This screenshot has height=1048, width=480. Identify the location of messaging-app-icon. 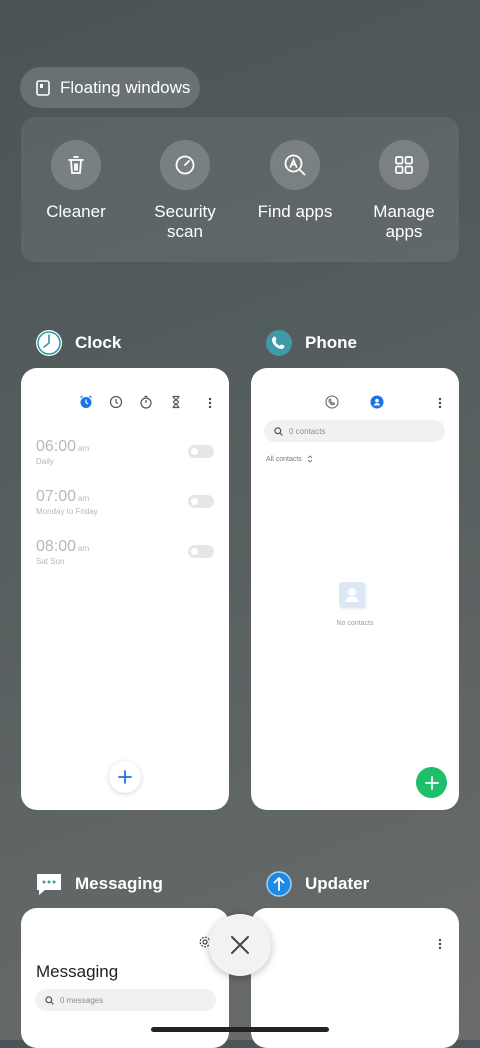
(49, 884).